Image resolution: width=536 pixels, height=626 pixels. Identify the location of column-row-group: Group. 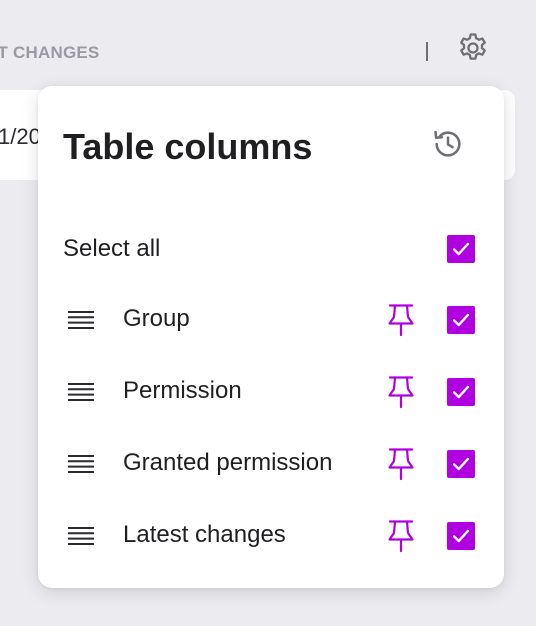
(271, 320).